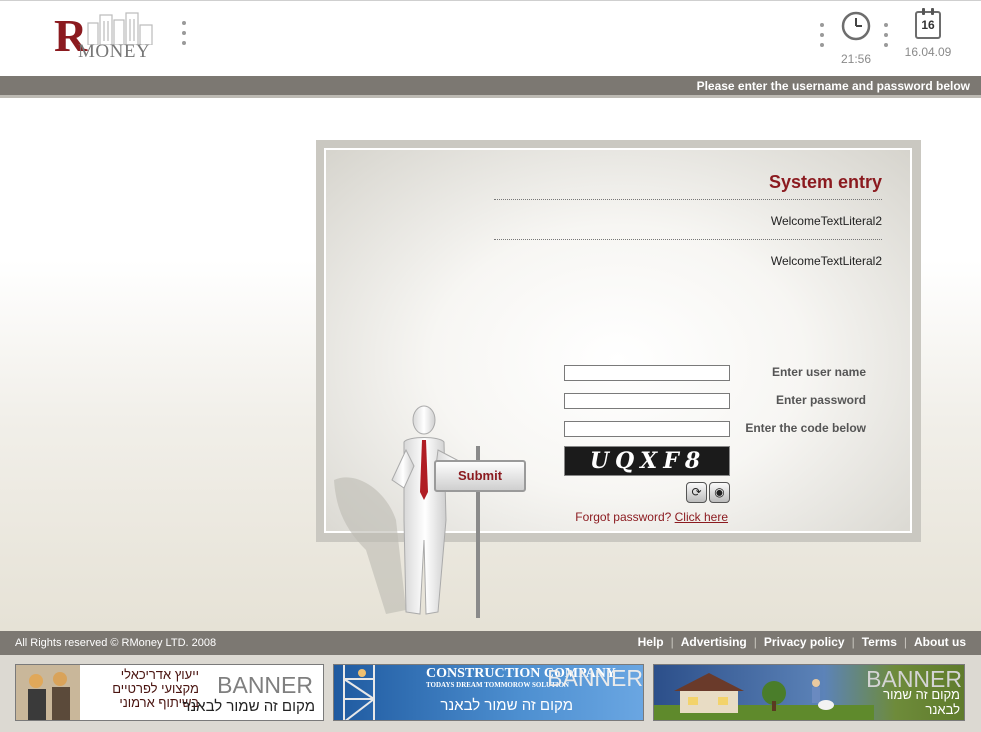  Describe the element at coordinates (155, 688) in the screenshot. I see `banner-architecture-line: מקצועי לפרטיים` at that location.